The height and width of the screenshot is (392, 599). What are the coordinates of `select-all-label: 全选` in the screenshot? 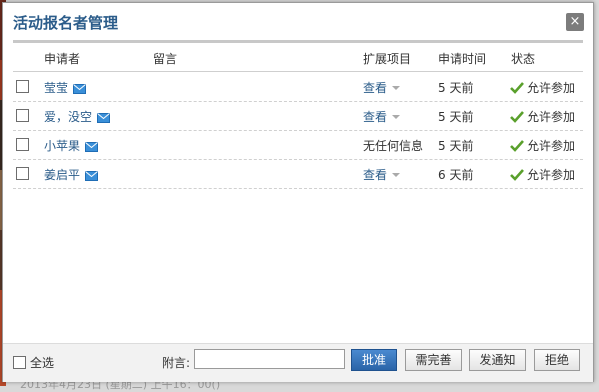 It's located at (42, 363).